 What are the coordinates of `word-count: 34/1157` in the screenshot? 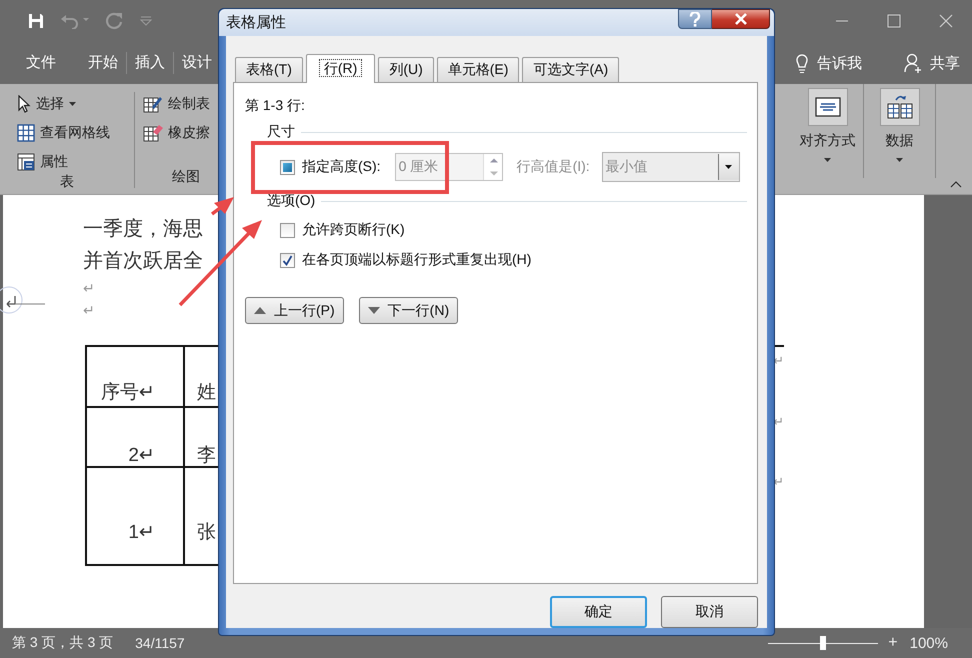 It's located at (160, 643).